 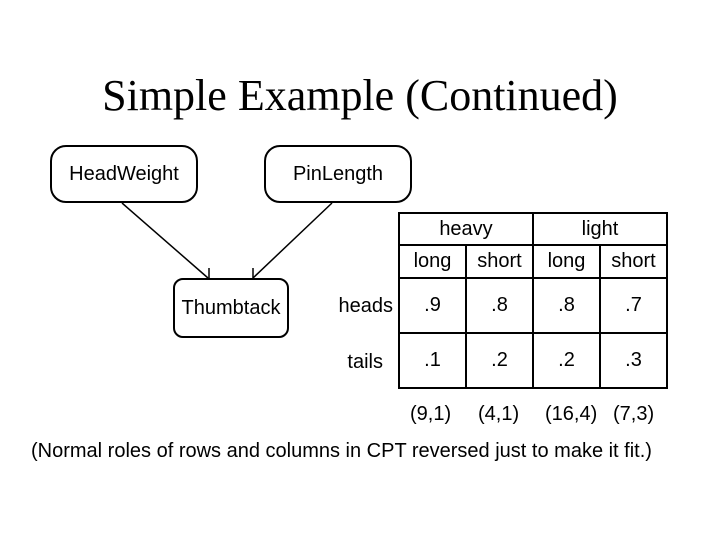 What do you see at coordinates (366, 306) in the screenshot?
I see `cpt-row-label-heads: heads` at bounding box center [366, 306].